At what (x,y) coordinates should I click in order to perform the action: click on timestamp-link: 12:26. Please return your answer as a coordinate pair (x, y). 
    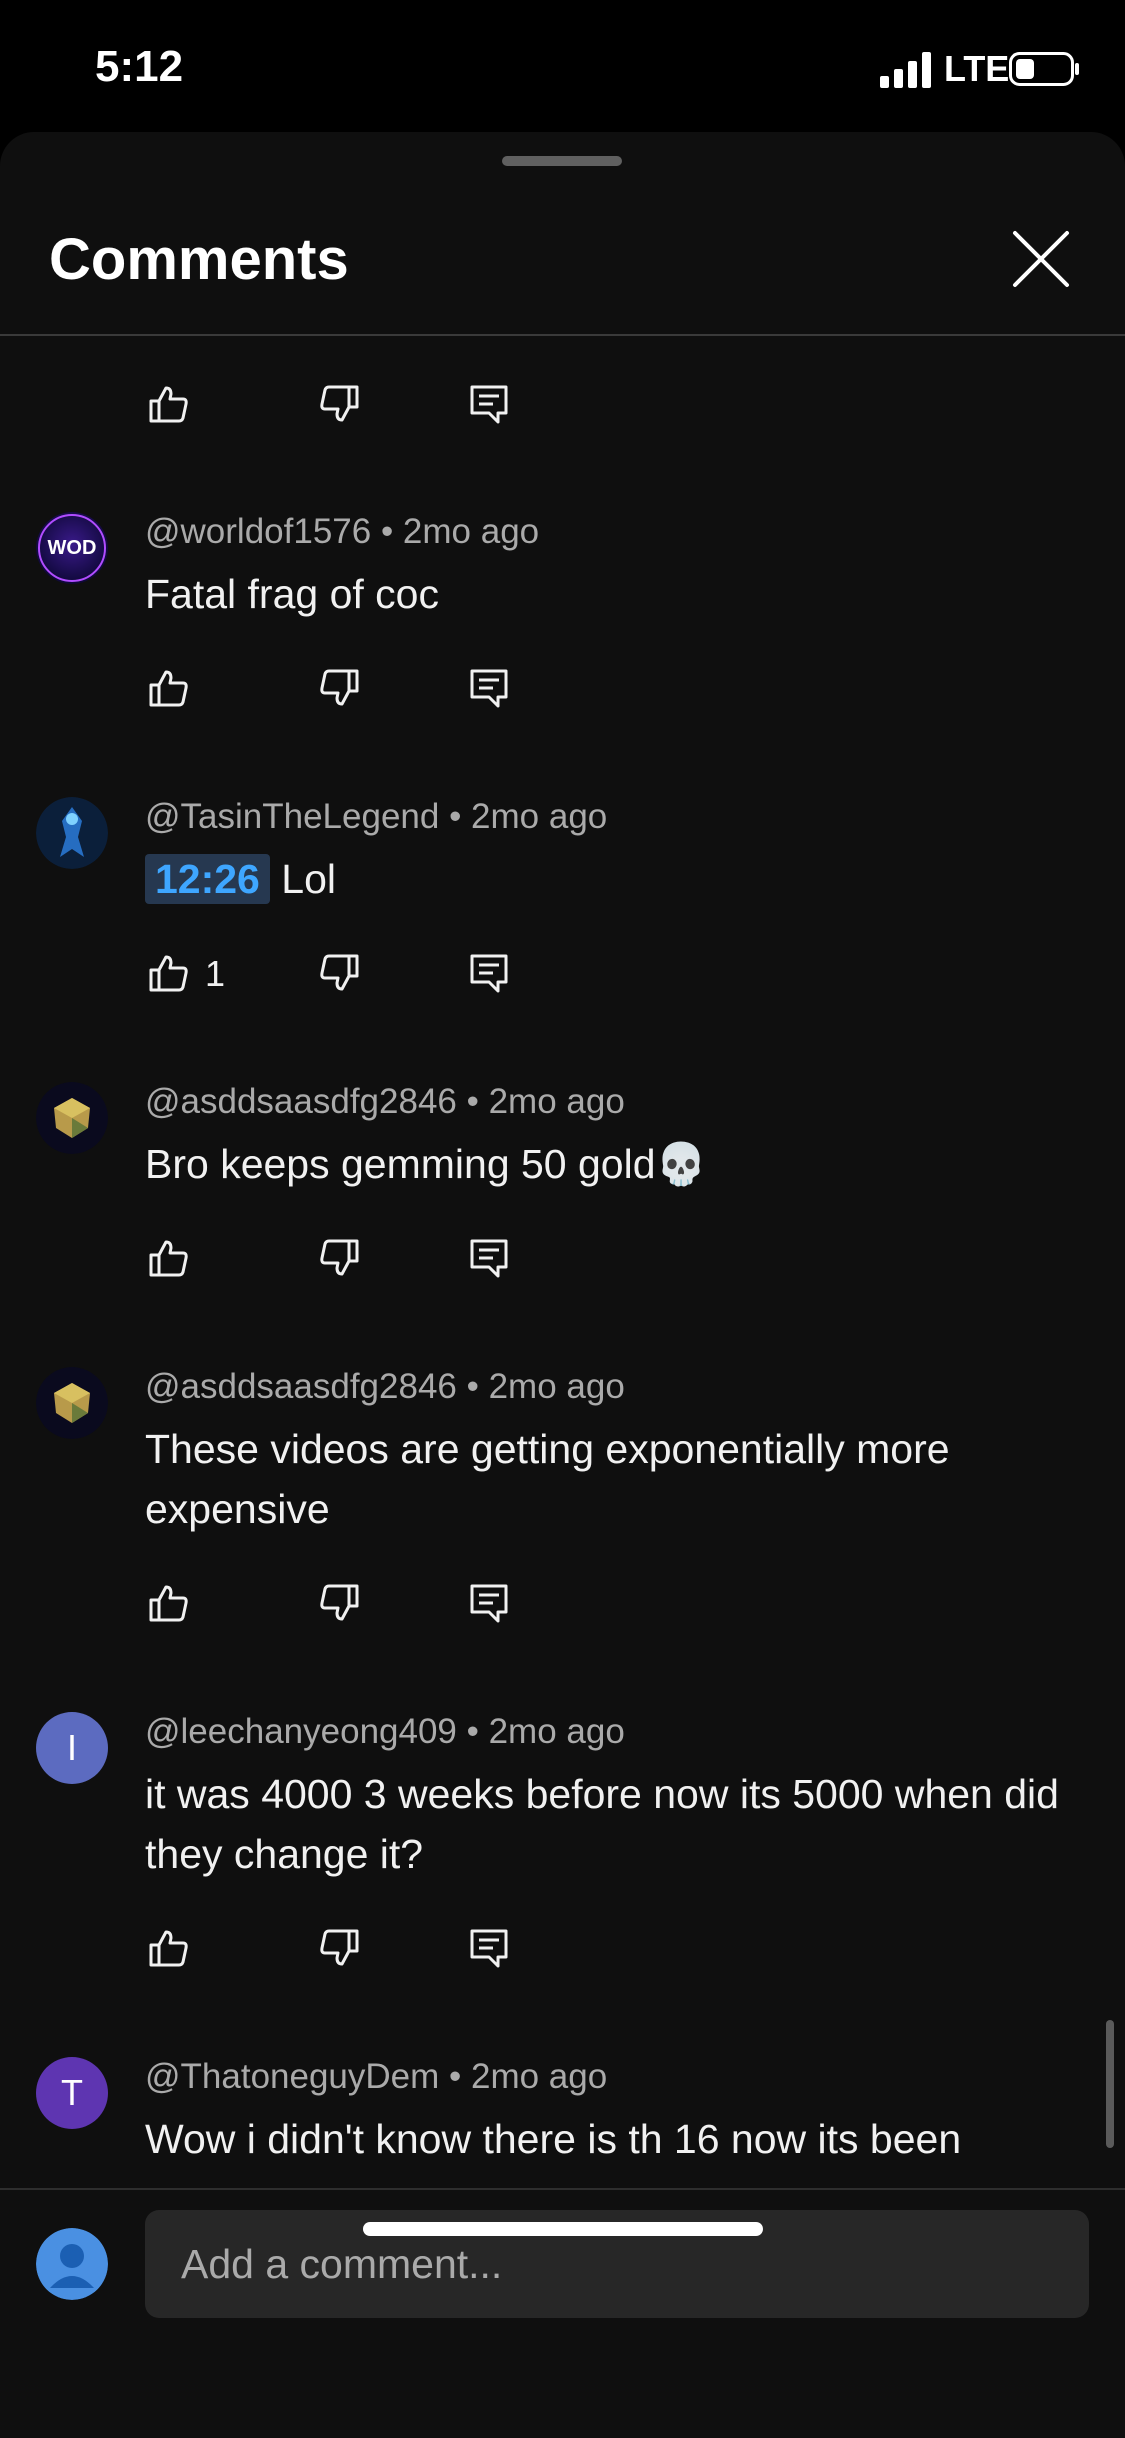
    Looking at the image, I should click on (207, 879).